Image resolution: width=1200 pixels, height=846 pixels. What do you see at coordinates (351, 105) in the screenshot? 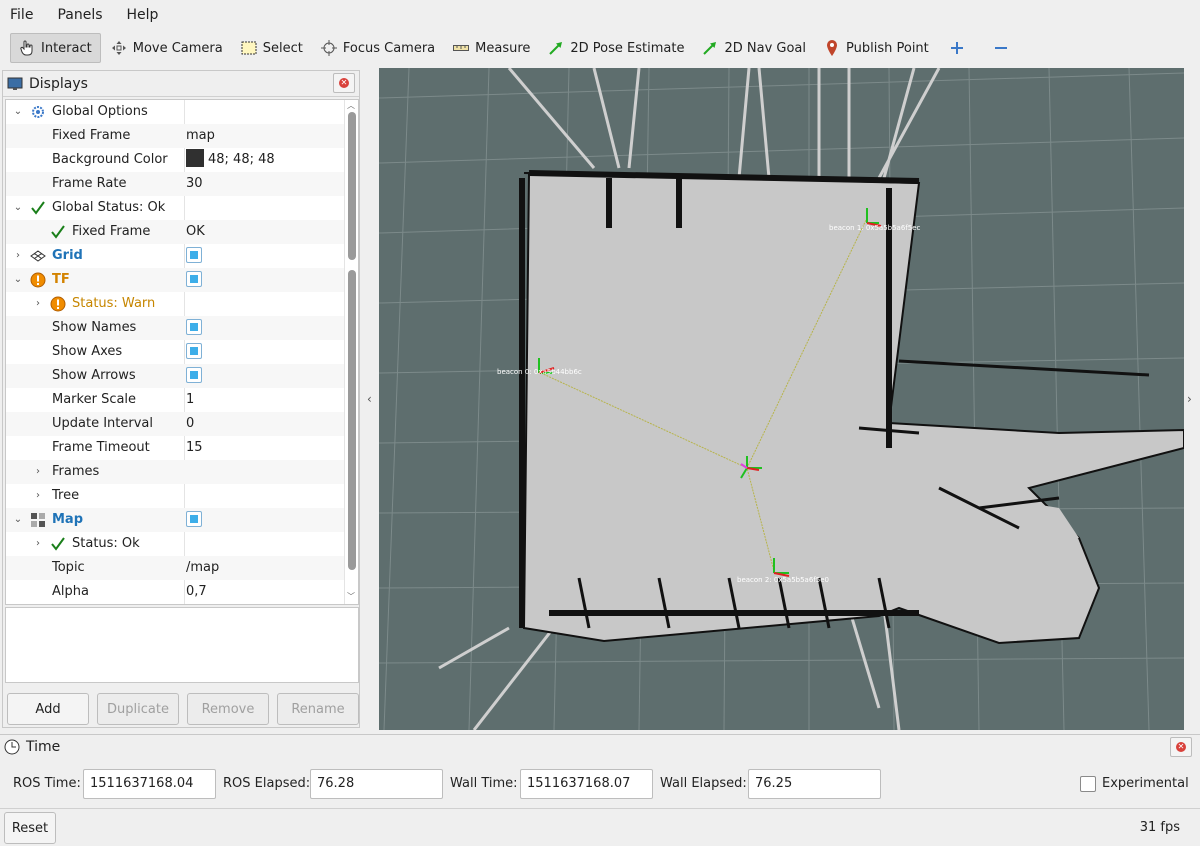
I see `scroll-up-icon: ︿` at bounding box center [351, 105].